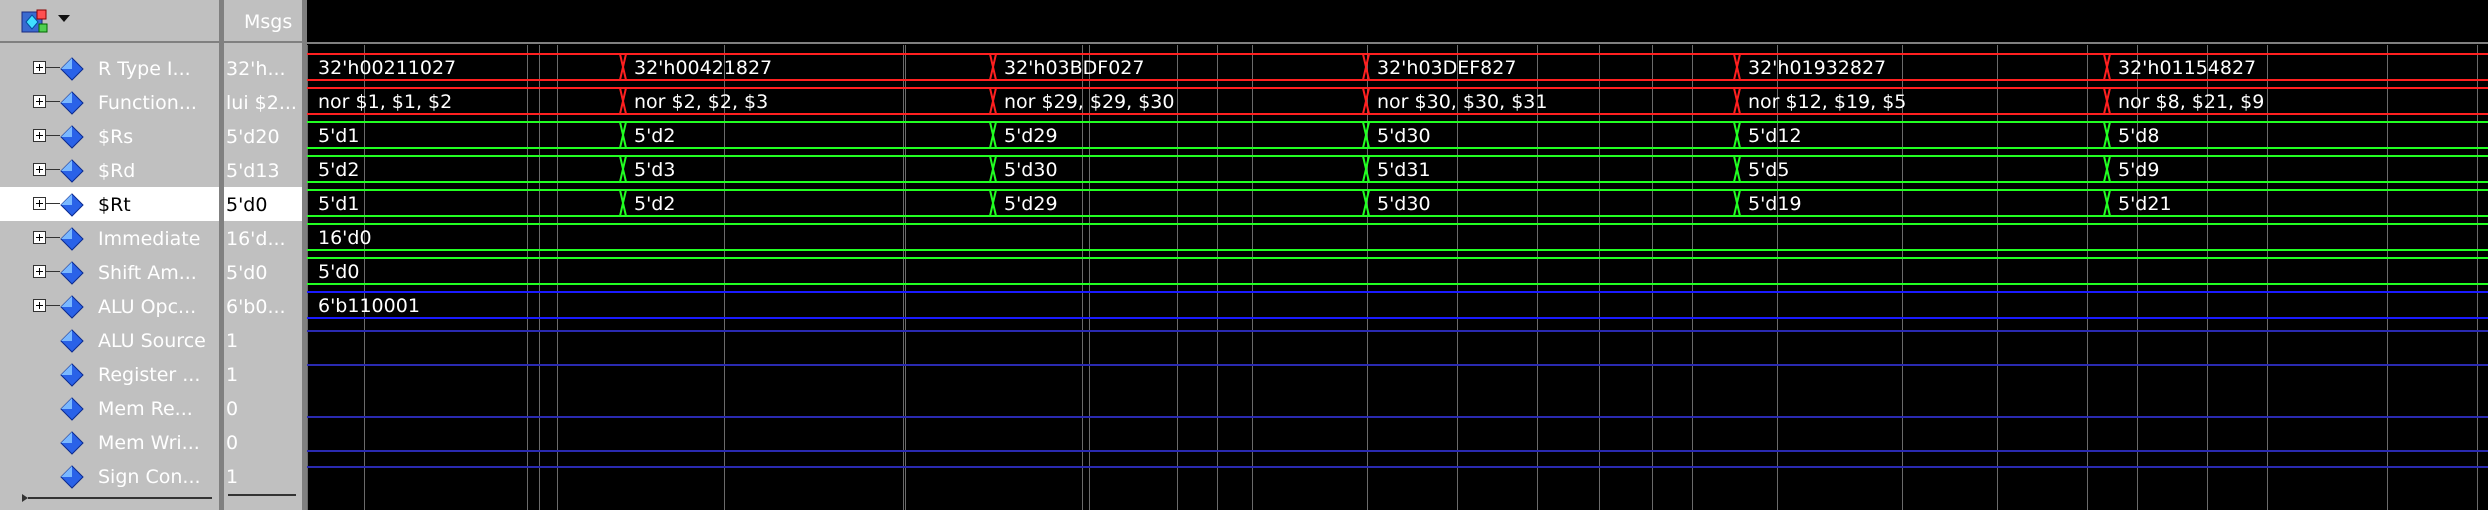  What do you see at coordinates (1404, 170) in the screenshot?
I see `bus-value-label: 5'd31` at bounding box center [1404, 170].